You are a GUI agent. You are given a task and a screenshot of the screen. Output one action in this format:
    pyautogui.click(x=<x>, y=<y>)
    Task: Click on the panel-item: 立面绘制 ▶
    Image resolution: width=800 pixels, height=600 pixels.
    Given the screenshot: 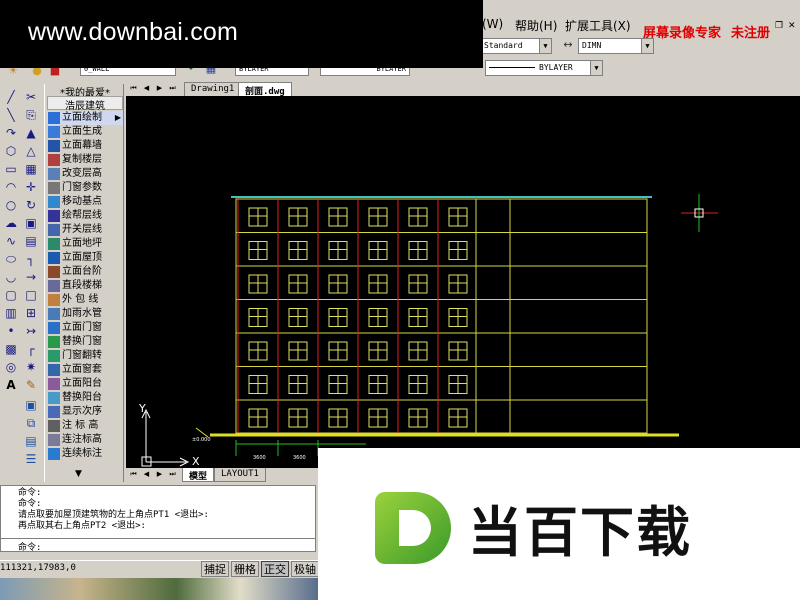 What is the action you would take?
    pyautogui.click(x=85, y=118)
    